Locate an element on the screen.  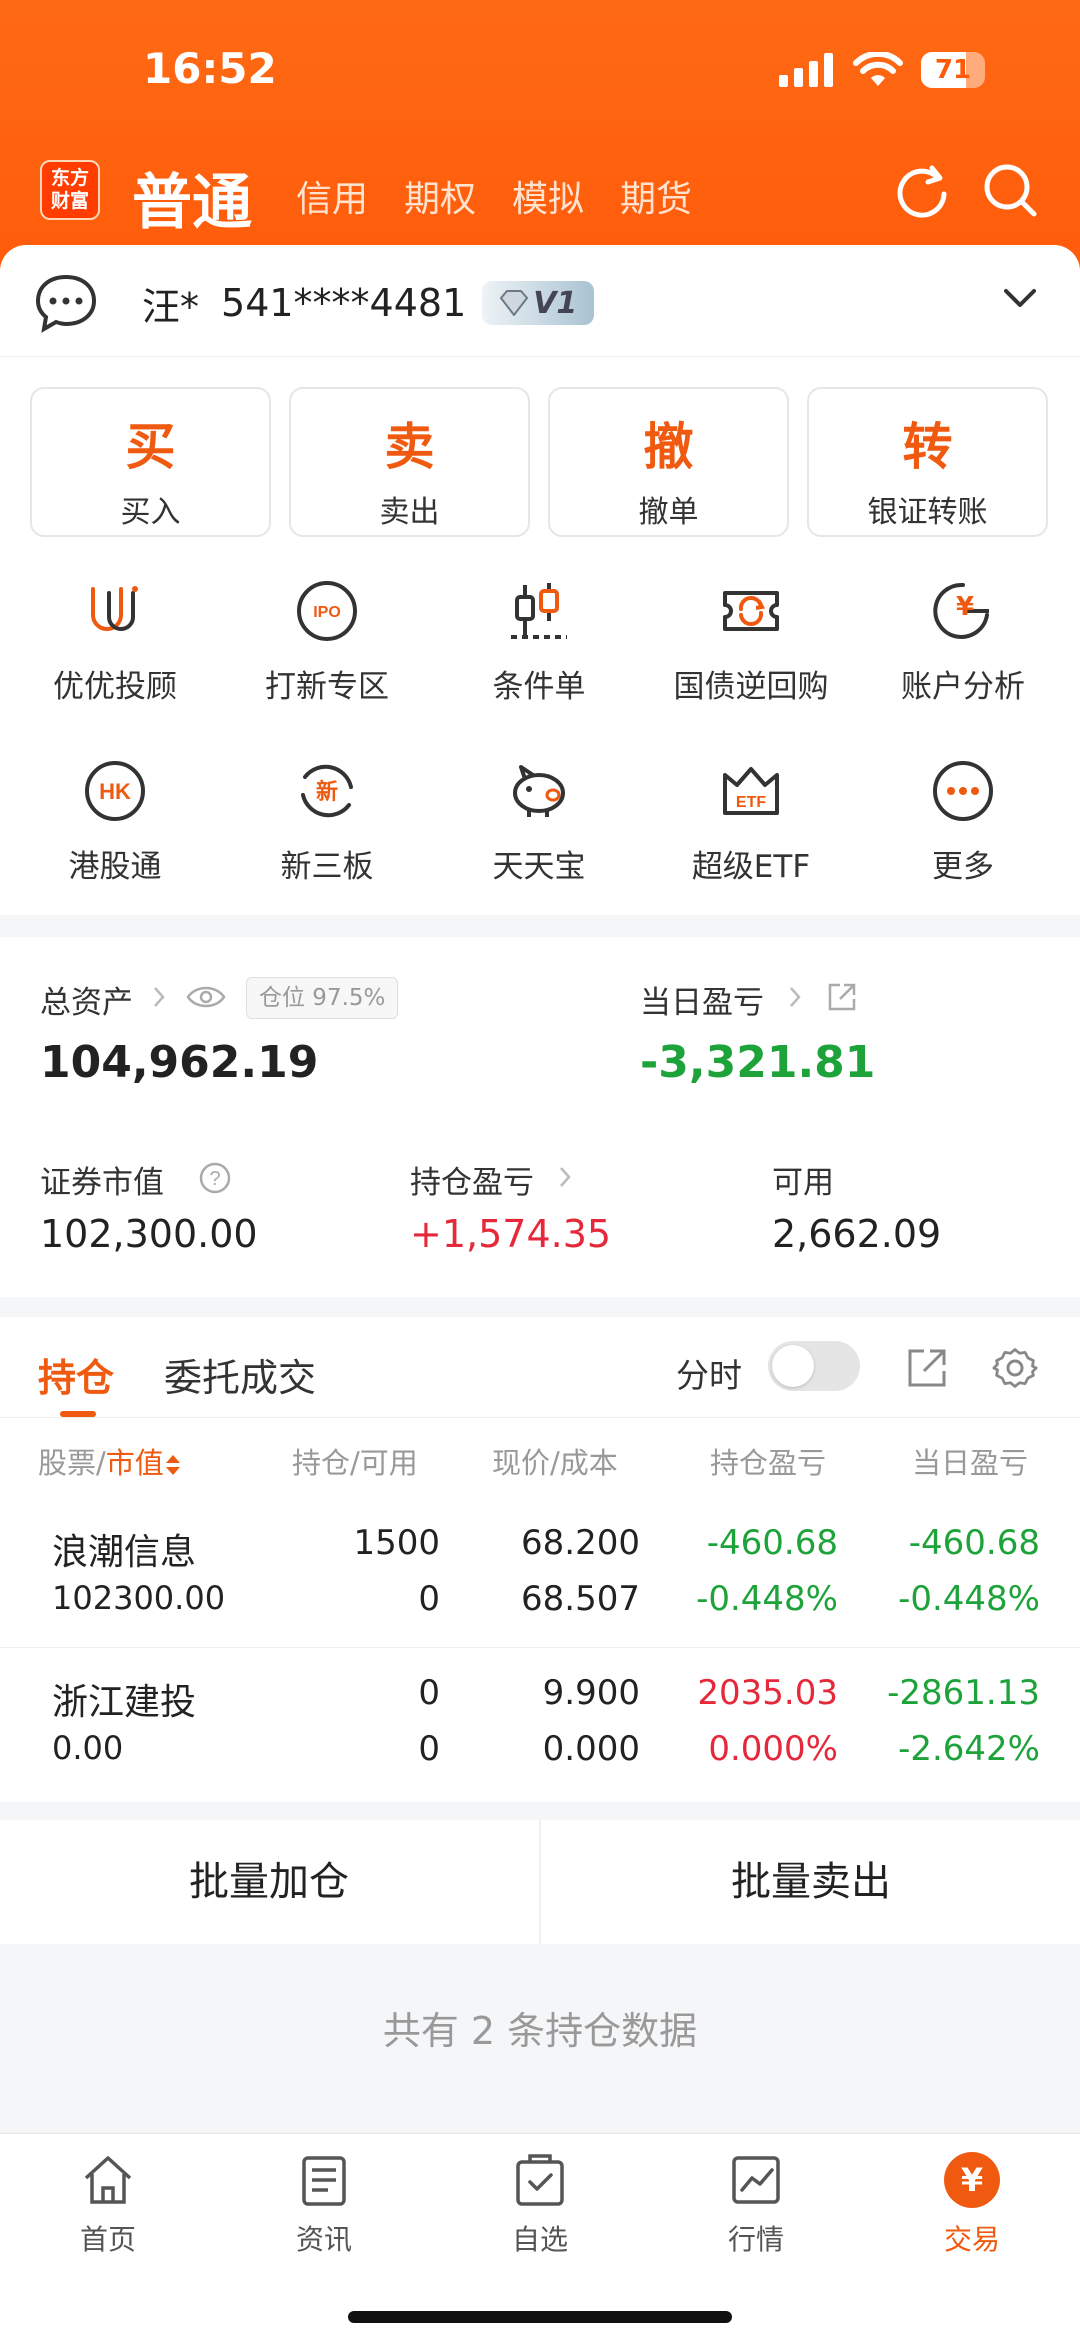
available-label: 可用 is located at coordinates (803, 1183).